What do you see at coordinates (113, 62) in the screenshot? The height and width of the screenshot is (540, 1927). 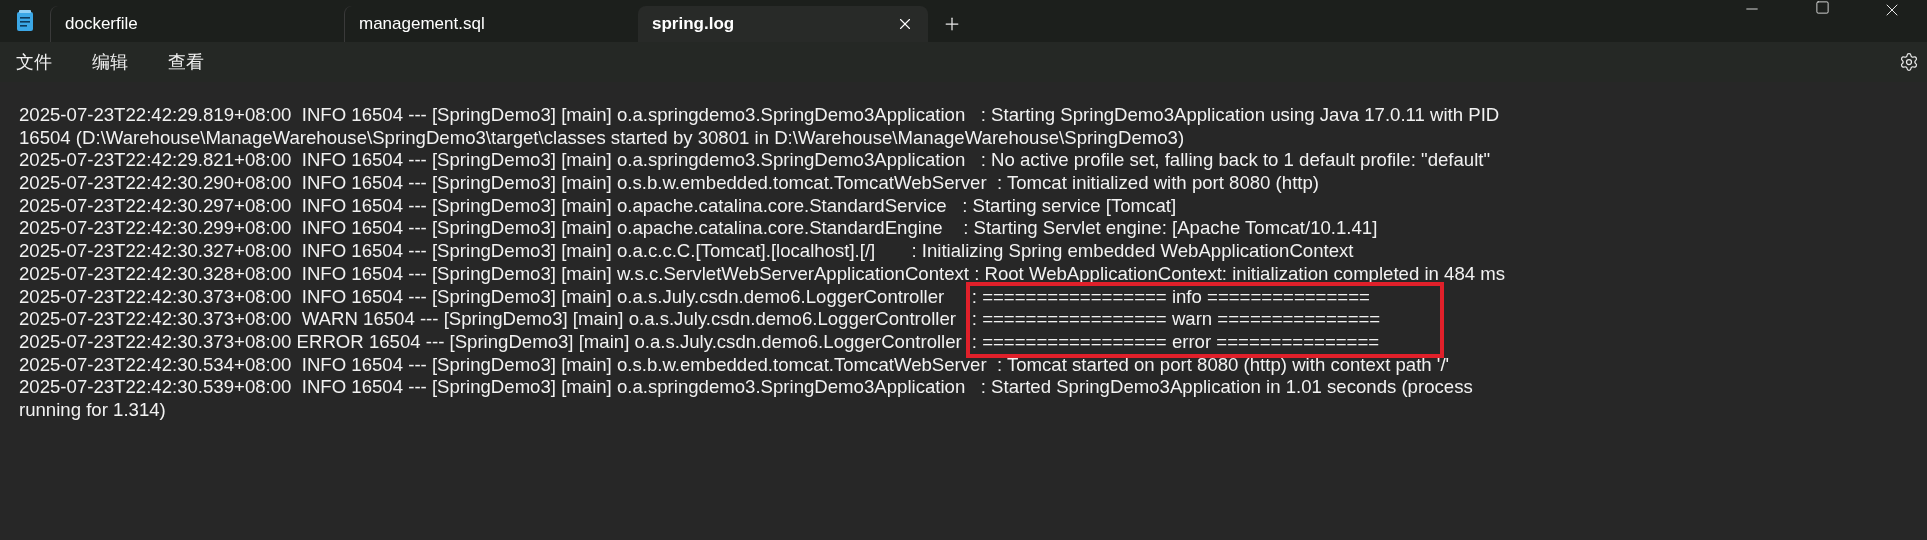 I see `menu-item: 编辑` at bounding box center [113, 62].